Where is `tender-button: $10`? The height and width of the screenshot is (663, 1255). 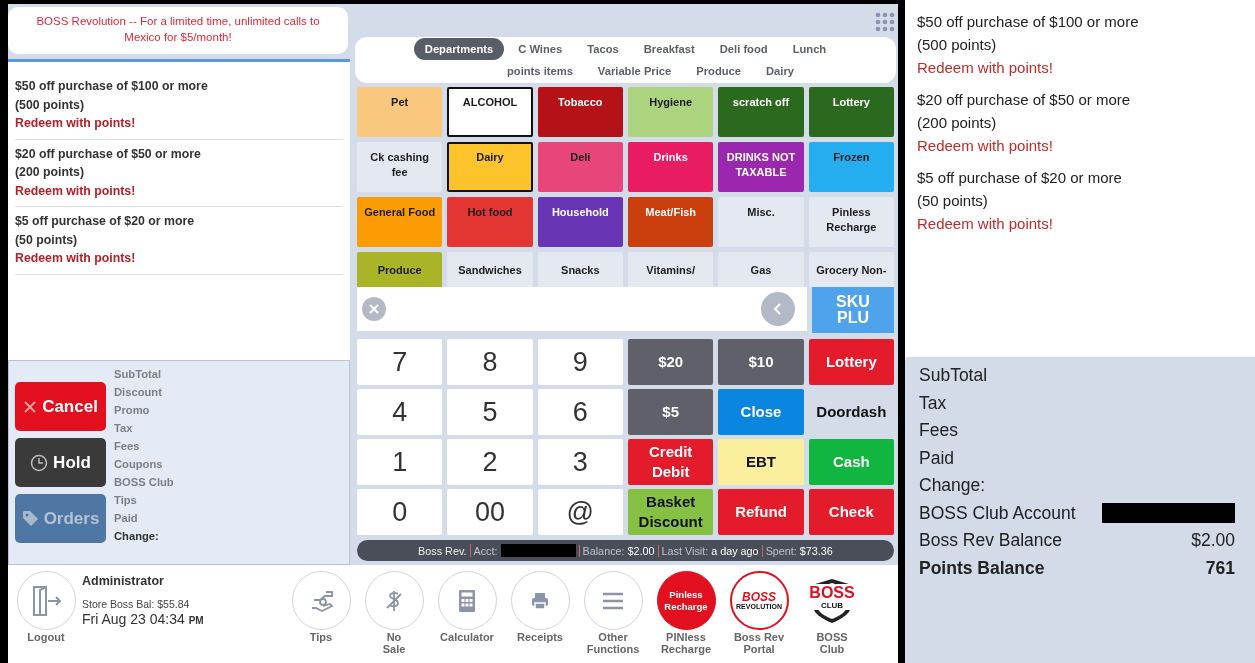 tender-button: $10 is located at coordinates (761, 362).